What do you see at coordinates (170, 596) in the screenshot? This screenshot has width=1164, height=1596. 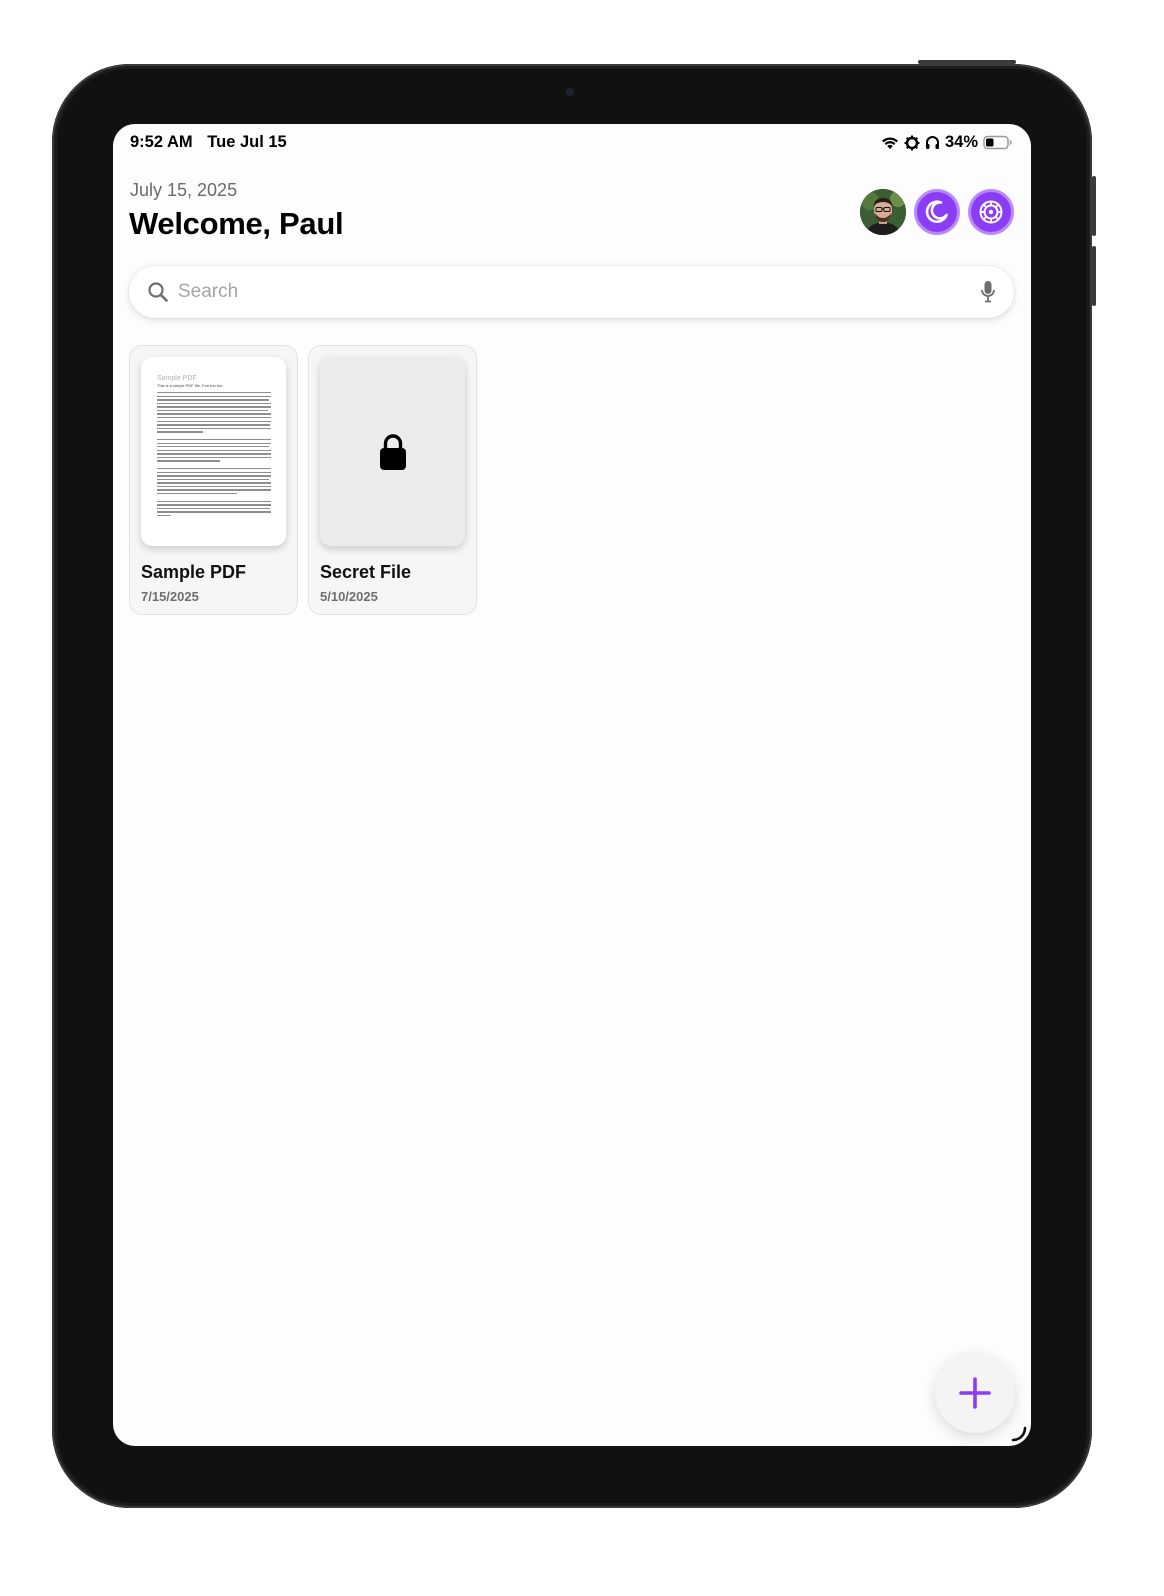 I see `file-date: 7/15/2025` at bounding box center [170, 596].